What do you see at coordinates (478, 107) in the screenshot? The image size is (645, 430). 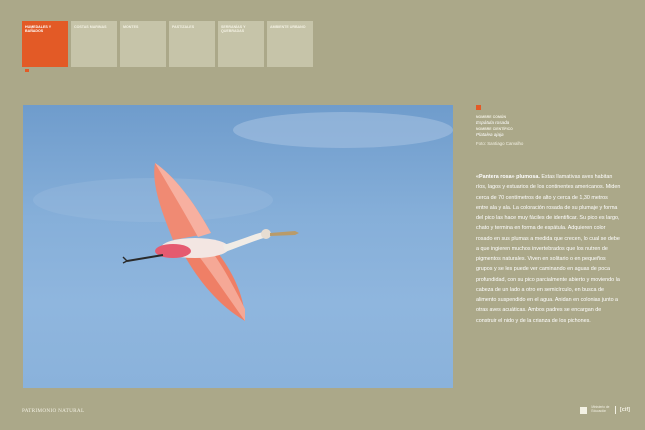 I see `caption-marker` at bounding box center [478, 107].